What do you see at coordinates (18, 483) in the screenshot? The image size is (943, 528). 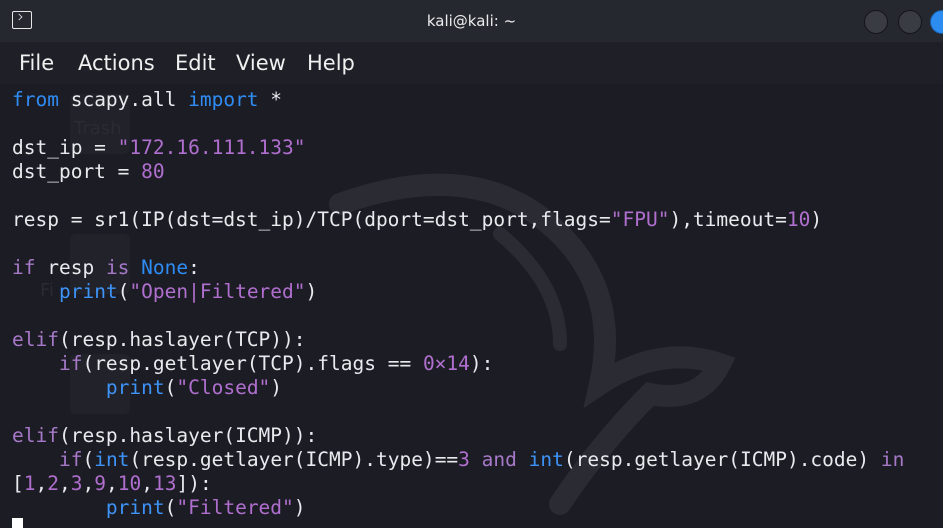 I see `code-token: [` at bounding box center [18, 483].